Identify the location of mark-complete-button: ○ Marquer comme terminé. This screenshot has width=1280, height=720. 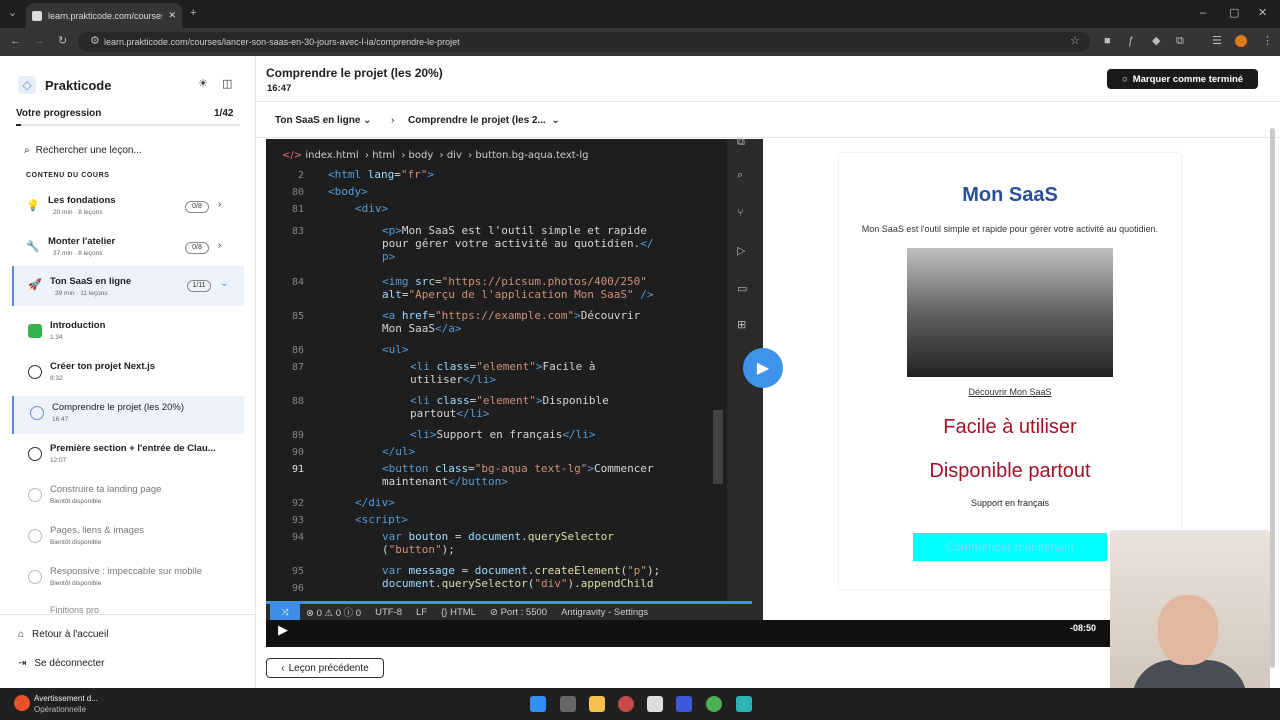
(1182, 79).